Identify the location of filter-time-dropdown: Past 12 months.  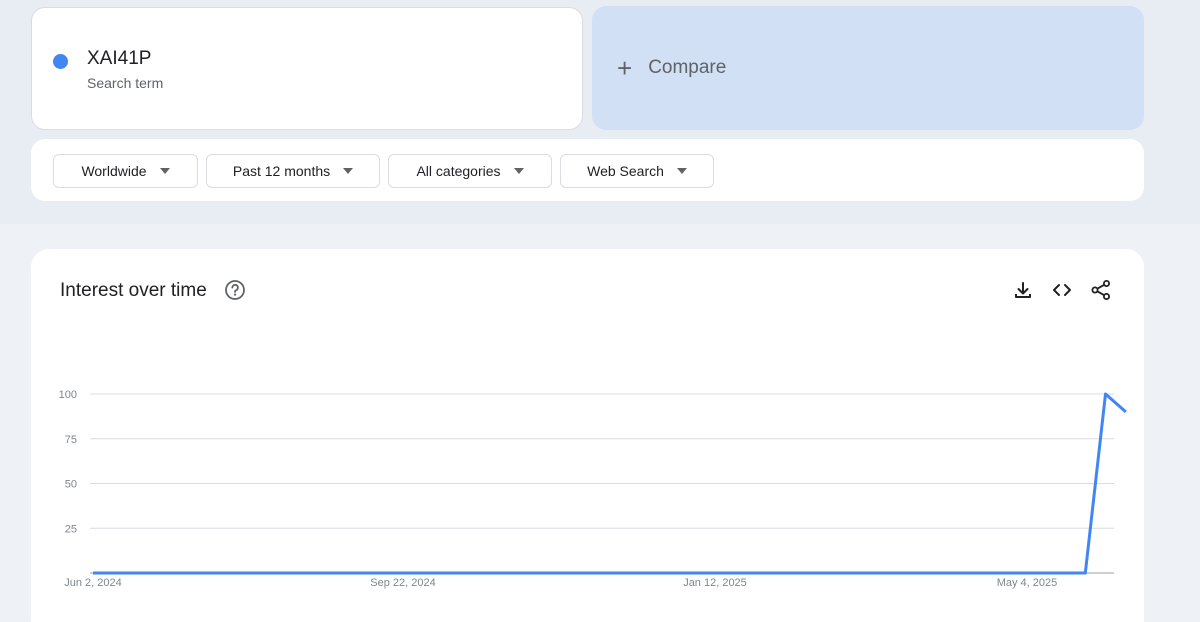
(293, 171).